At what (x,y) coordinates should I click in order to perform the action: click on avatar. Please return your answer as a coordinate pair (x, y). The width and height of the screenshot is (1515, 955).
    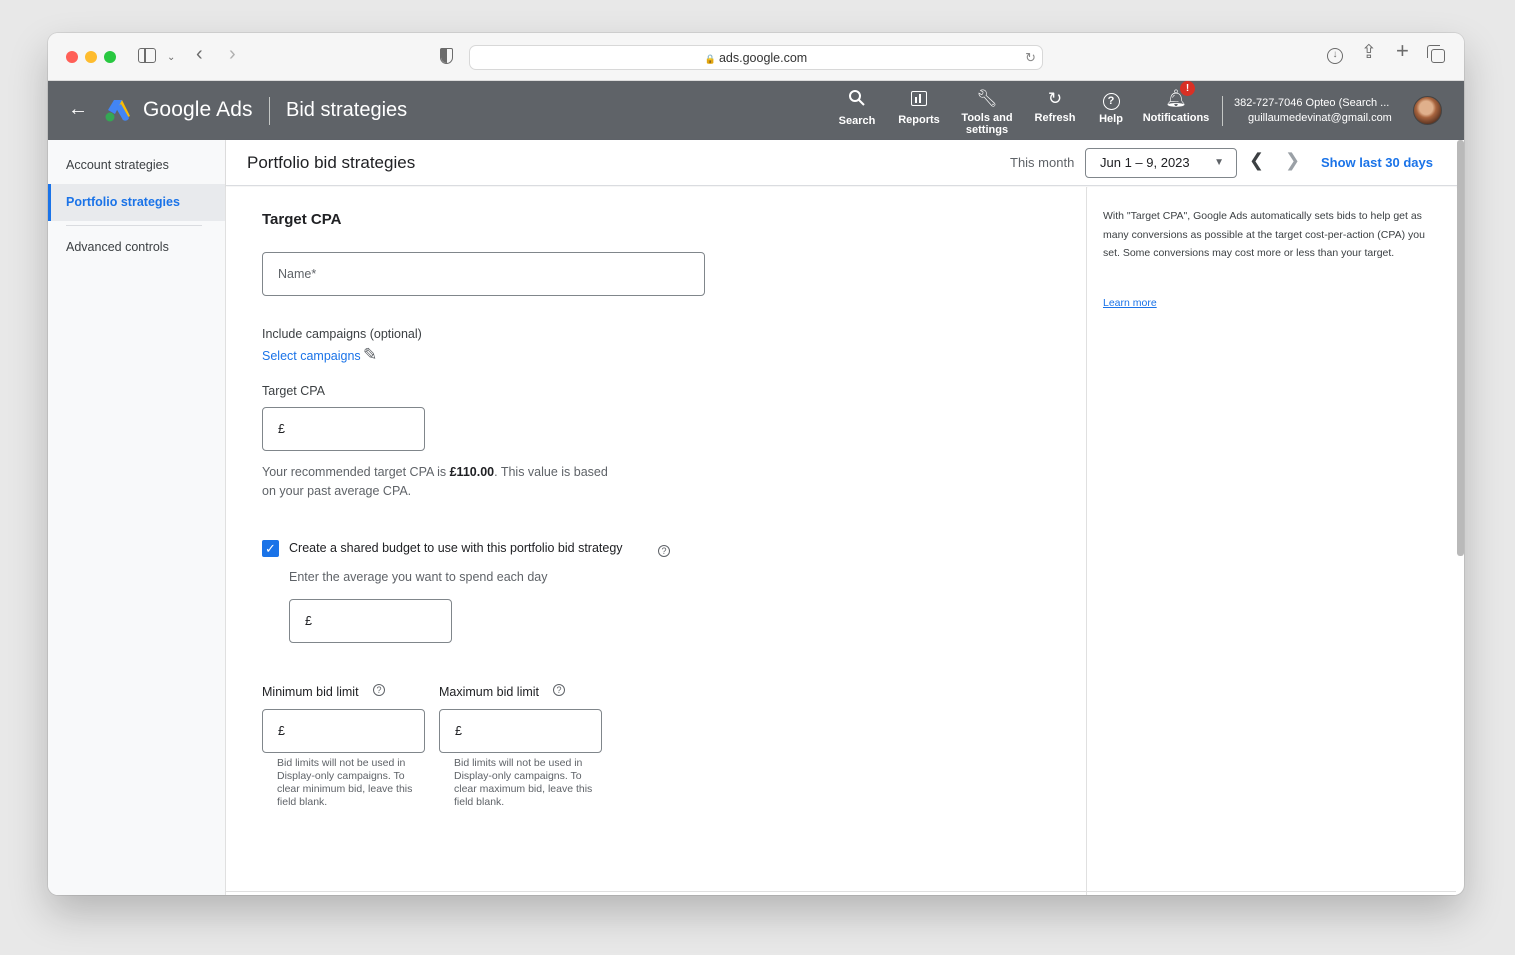
    Looking at the image, I should click on (1427, 110).